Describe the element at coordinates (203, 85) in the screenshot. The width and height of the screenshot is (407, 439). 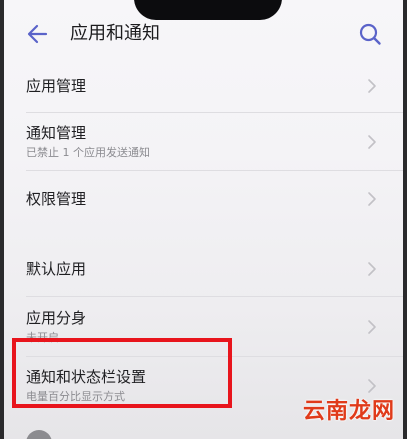
I see `list-item-app-management: 应用管理` at that location.